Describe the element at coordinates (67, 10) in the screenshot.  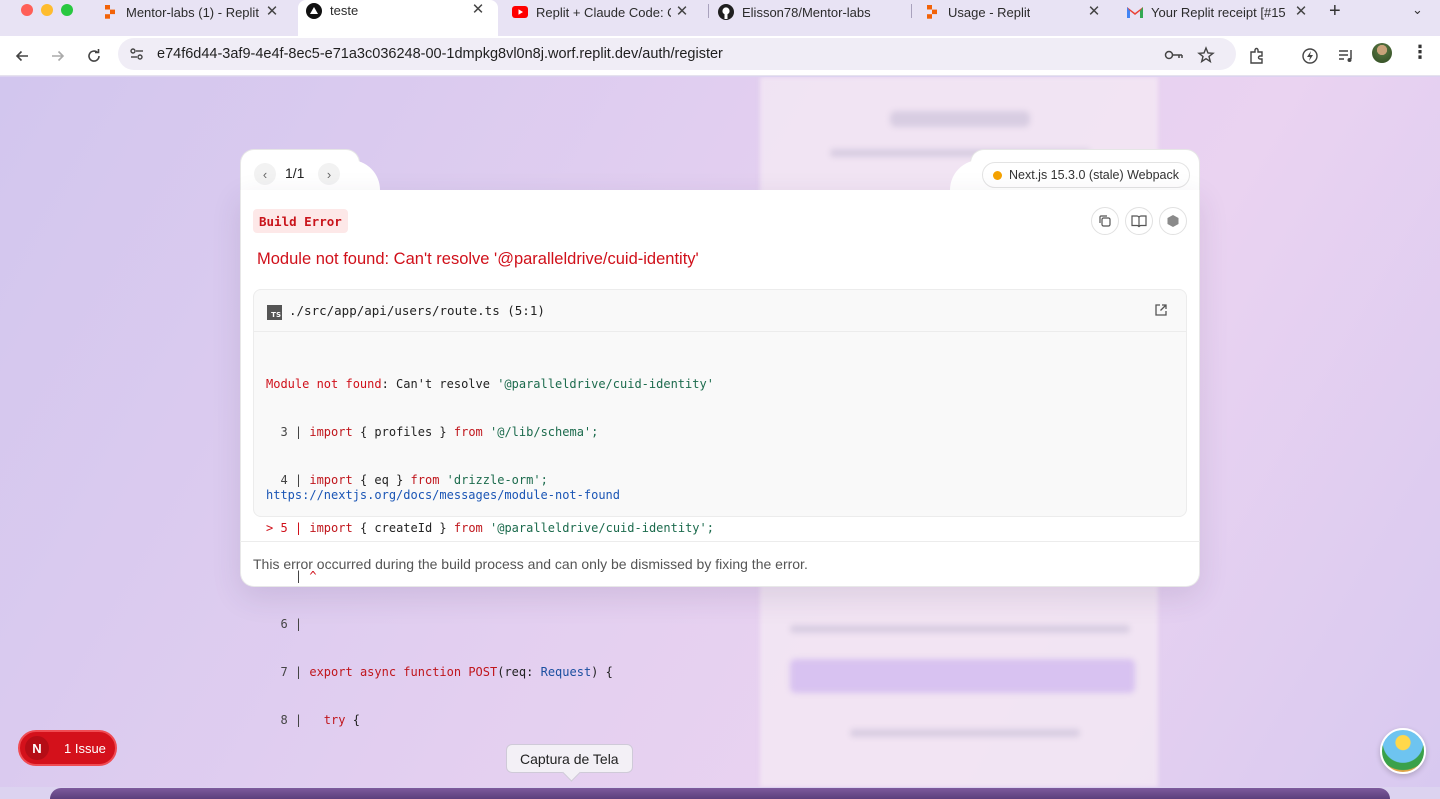
I see `window-zoom-button` at that location.